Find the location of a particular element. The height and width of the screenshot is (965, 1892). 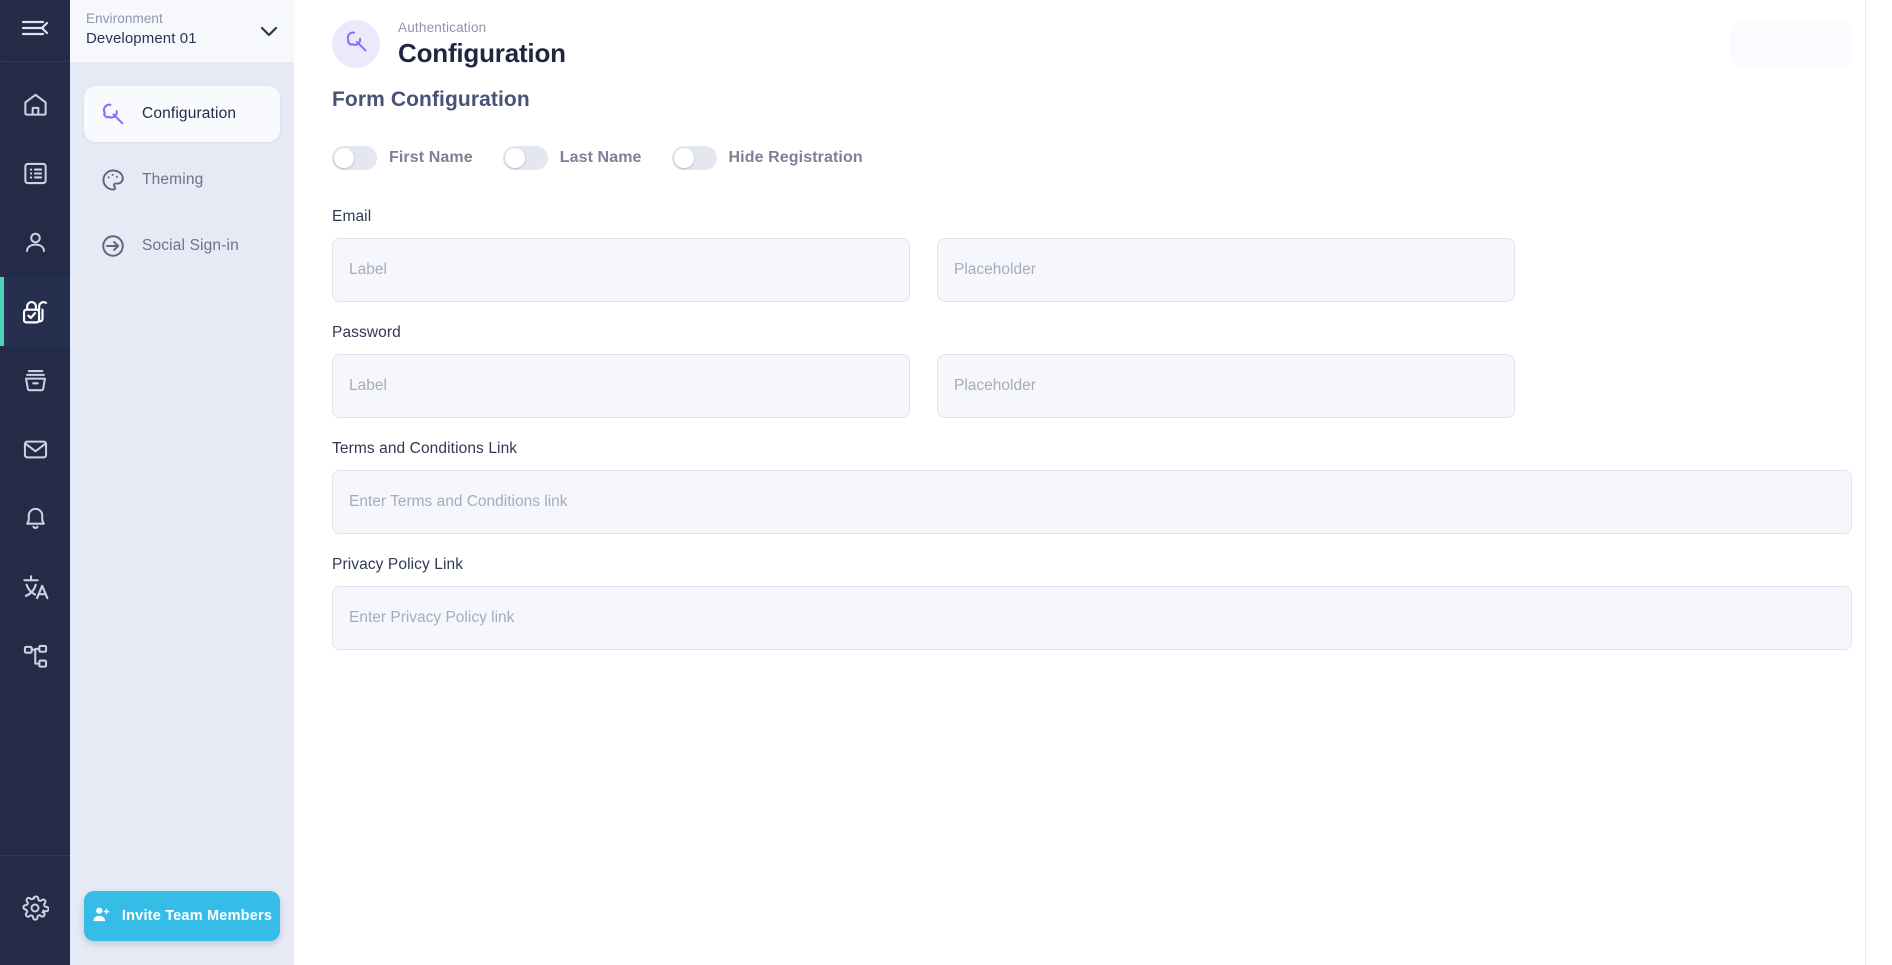

chevron-down-icon is located at coordinates (269, 33).